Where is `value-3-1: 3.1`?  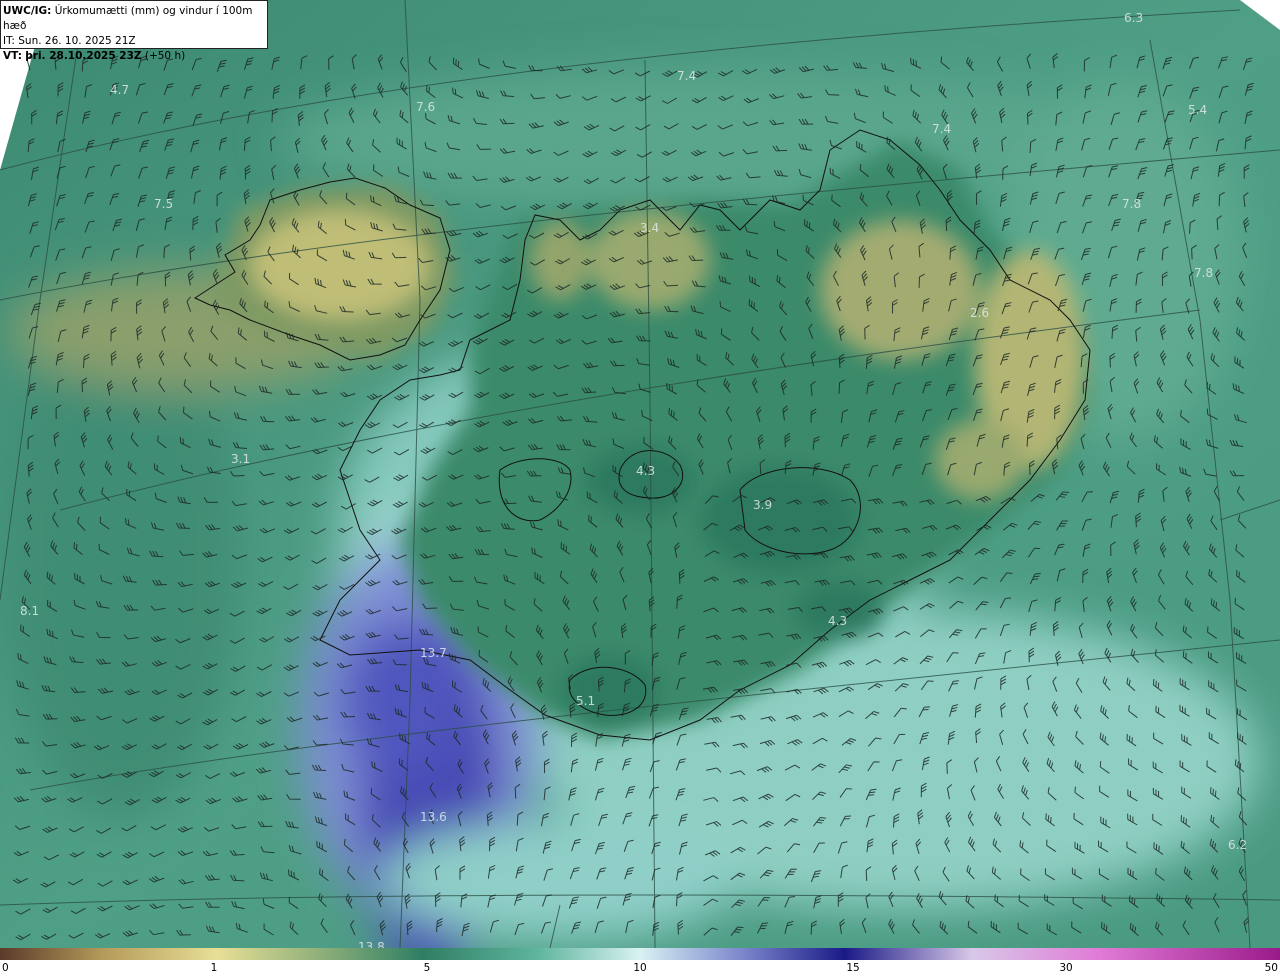
value-3-1: 3.1 is located at coordinates (240, 459).